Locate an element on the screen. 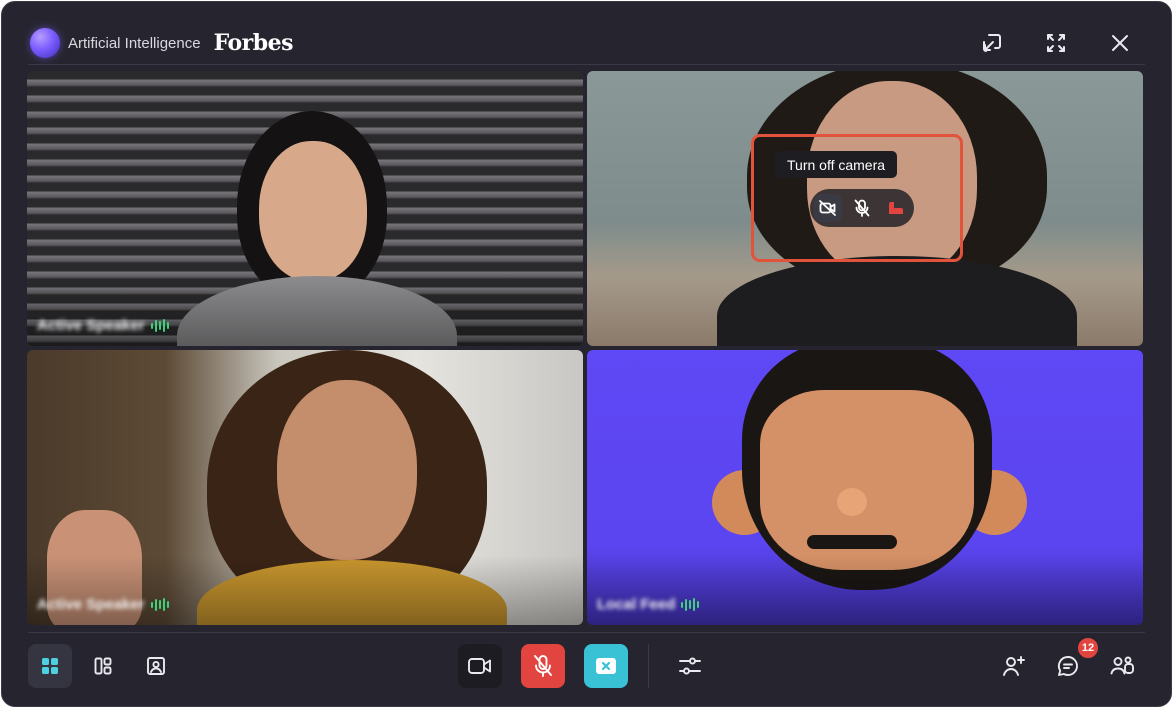 The width and height of the screenshot is (1173, 708). close-button is located at coordinates (1120, 43).